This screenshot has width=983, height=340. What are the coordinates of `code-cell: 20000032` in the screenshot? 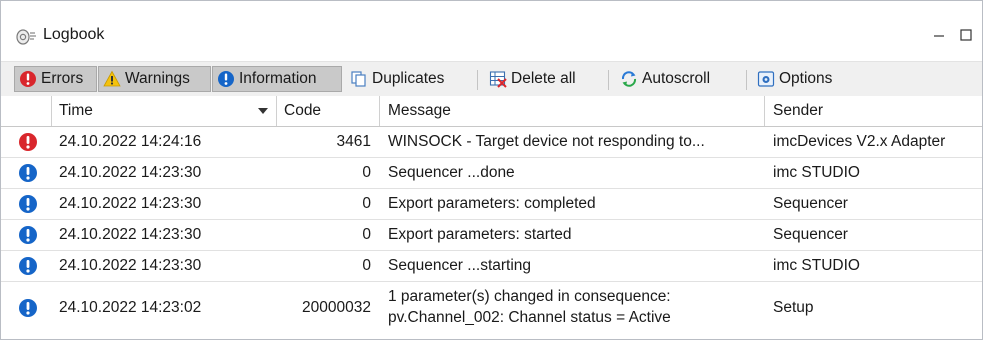 It's located at (336, 307).